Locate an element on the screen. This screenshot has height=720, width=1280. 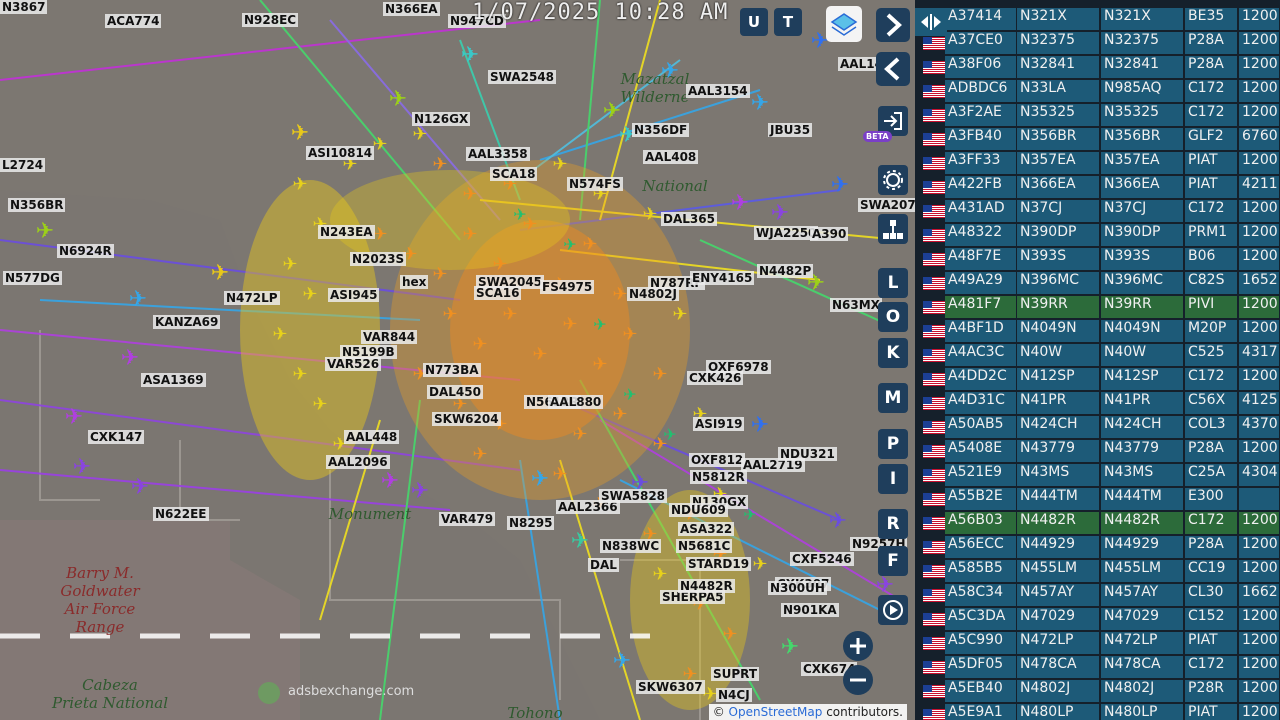
aircraft-label: ENY4165 is located at coordinates (722, 278).